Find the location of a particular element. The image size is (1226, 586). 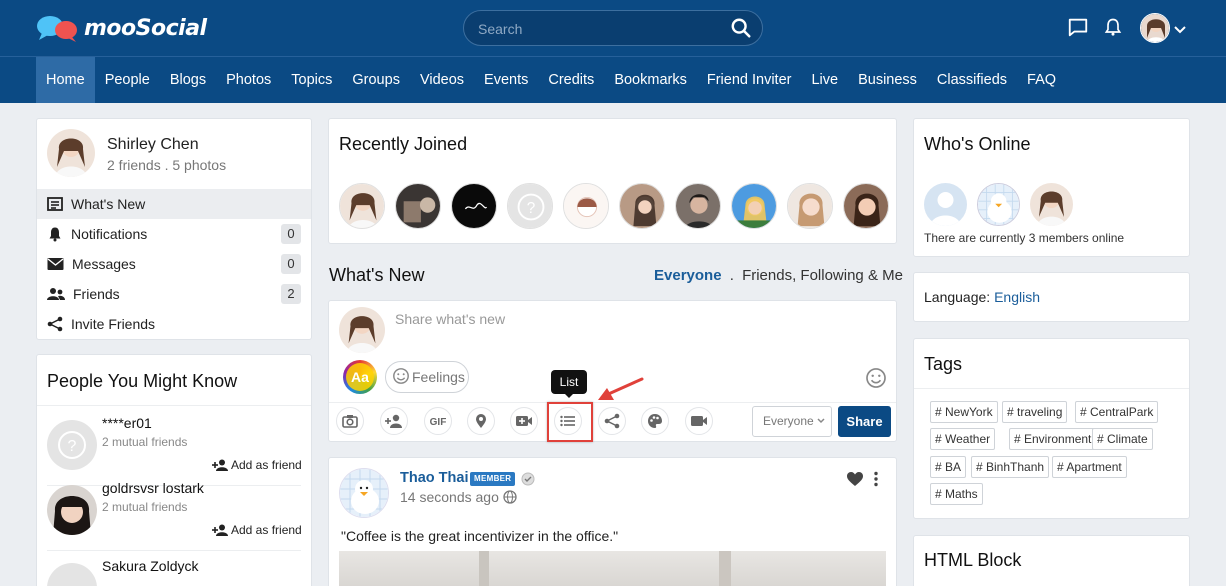

bell-icon is located at coordinates (1113, 28).